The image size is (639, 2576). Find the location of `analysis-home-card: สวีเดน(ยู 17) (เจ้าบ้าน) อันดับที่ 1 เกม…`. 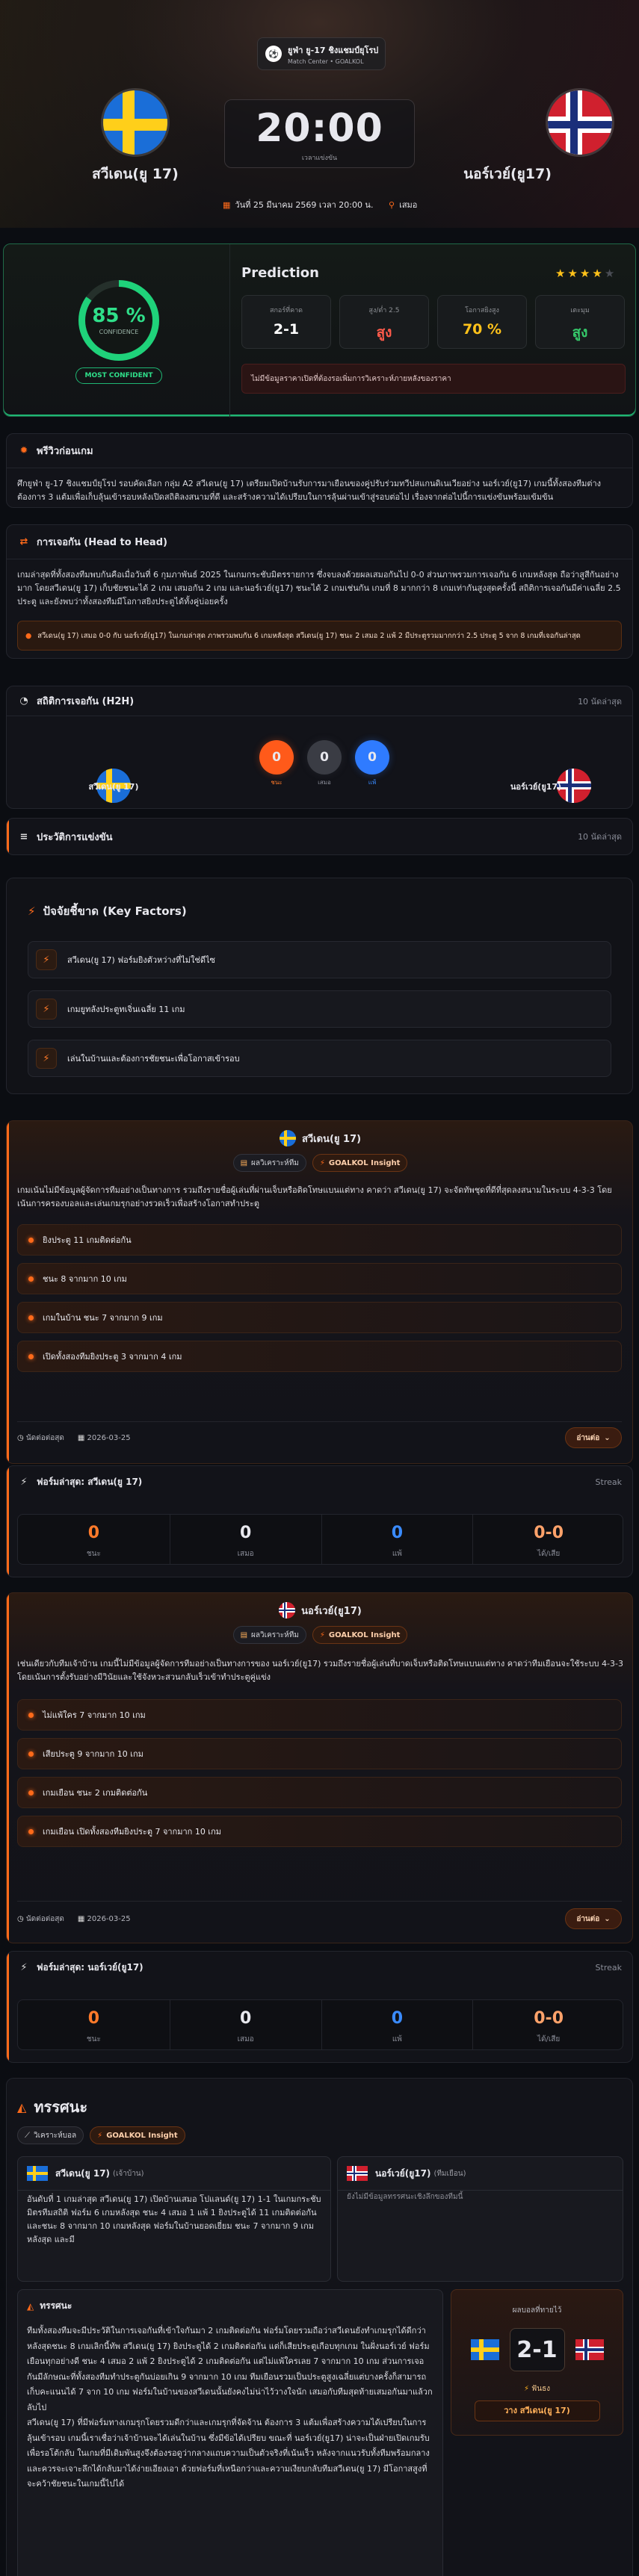

analysis-home-card: สวีเดน(ยู 17) (เจ้าบ้าน) อันดับที่ 1 เกม… is located at coordinates (174, 2219).